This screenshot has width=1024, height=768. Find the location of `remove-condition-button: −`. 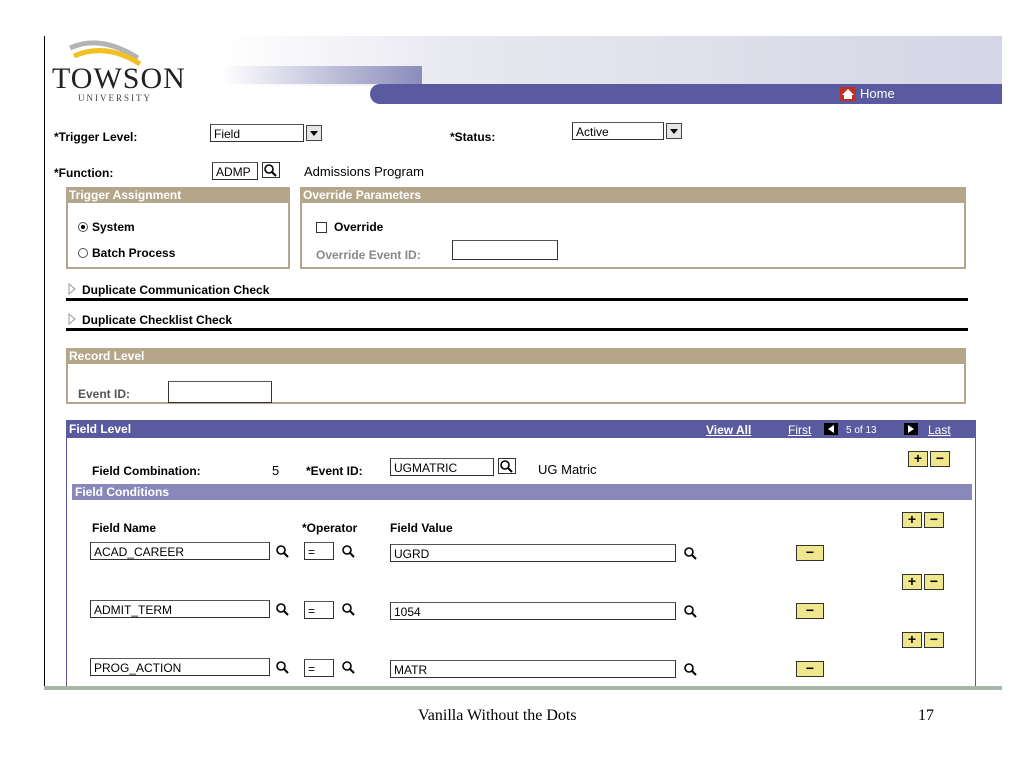

remove-condition-button: − is located at coordinates (934, 520).